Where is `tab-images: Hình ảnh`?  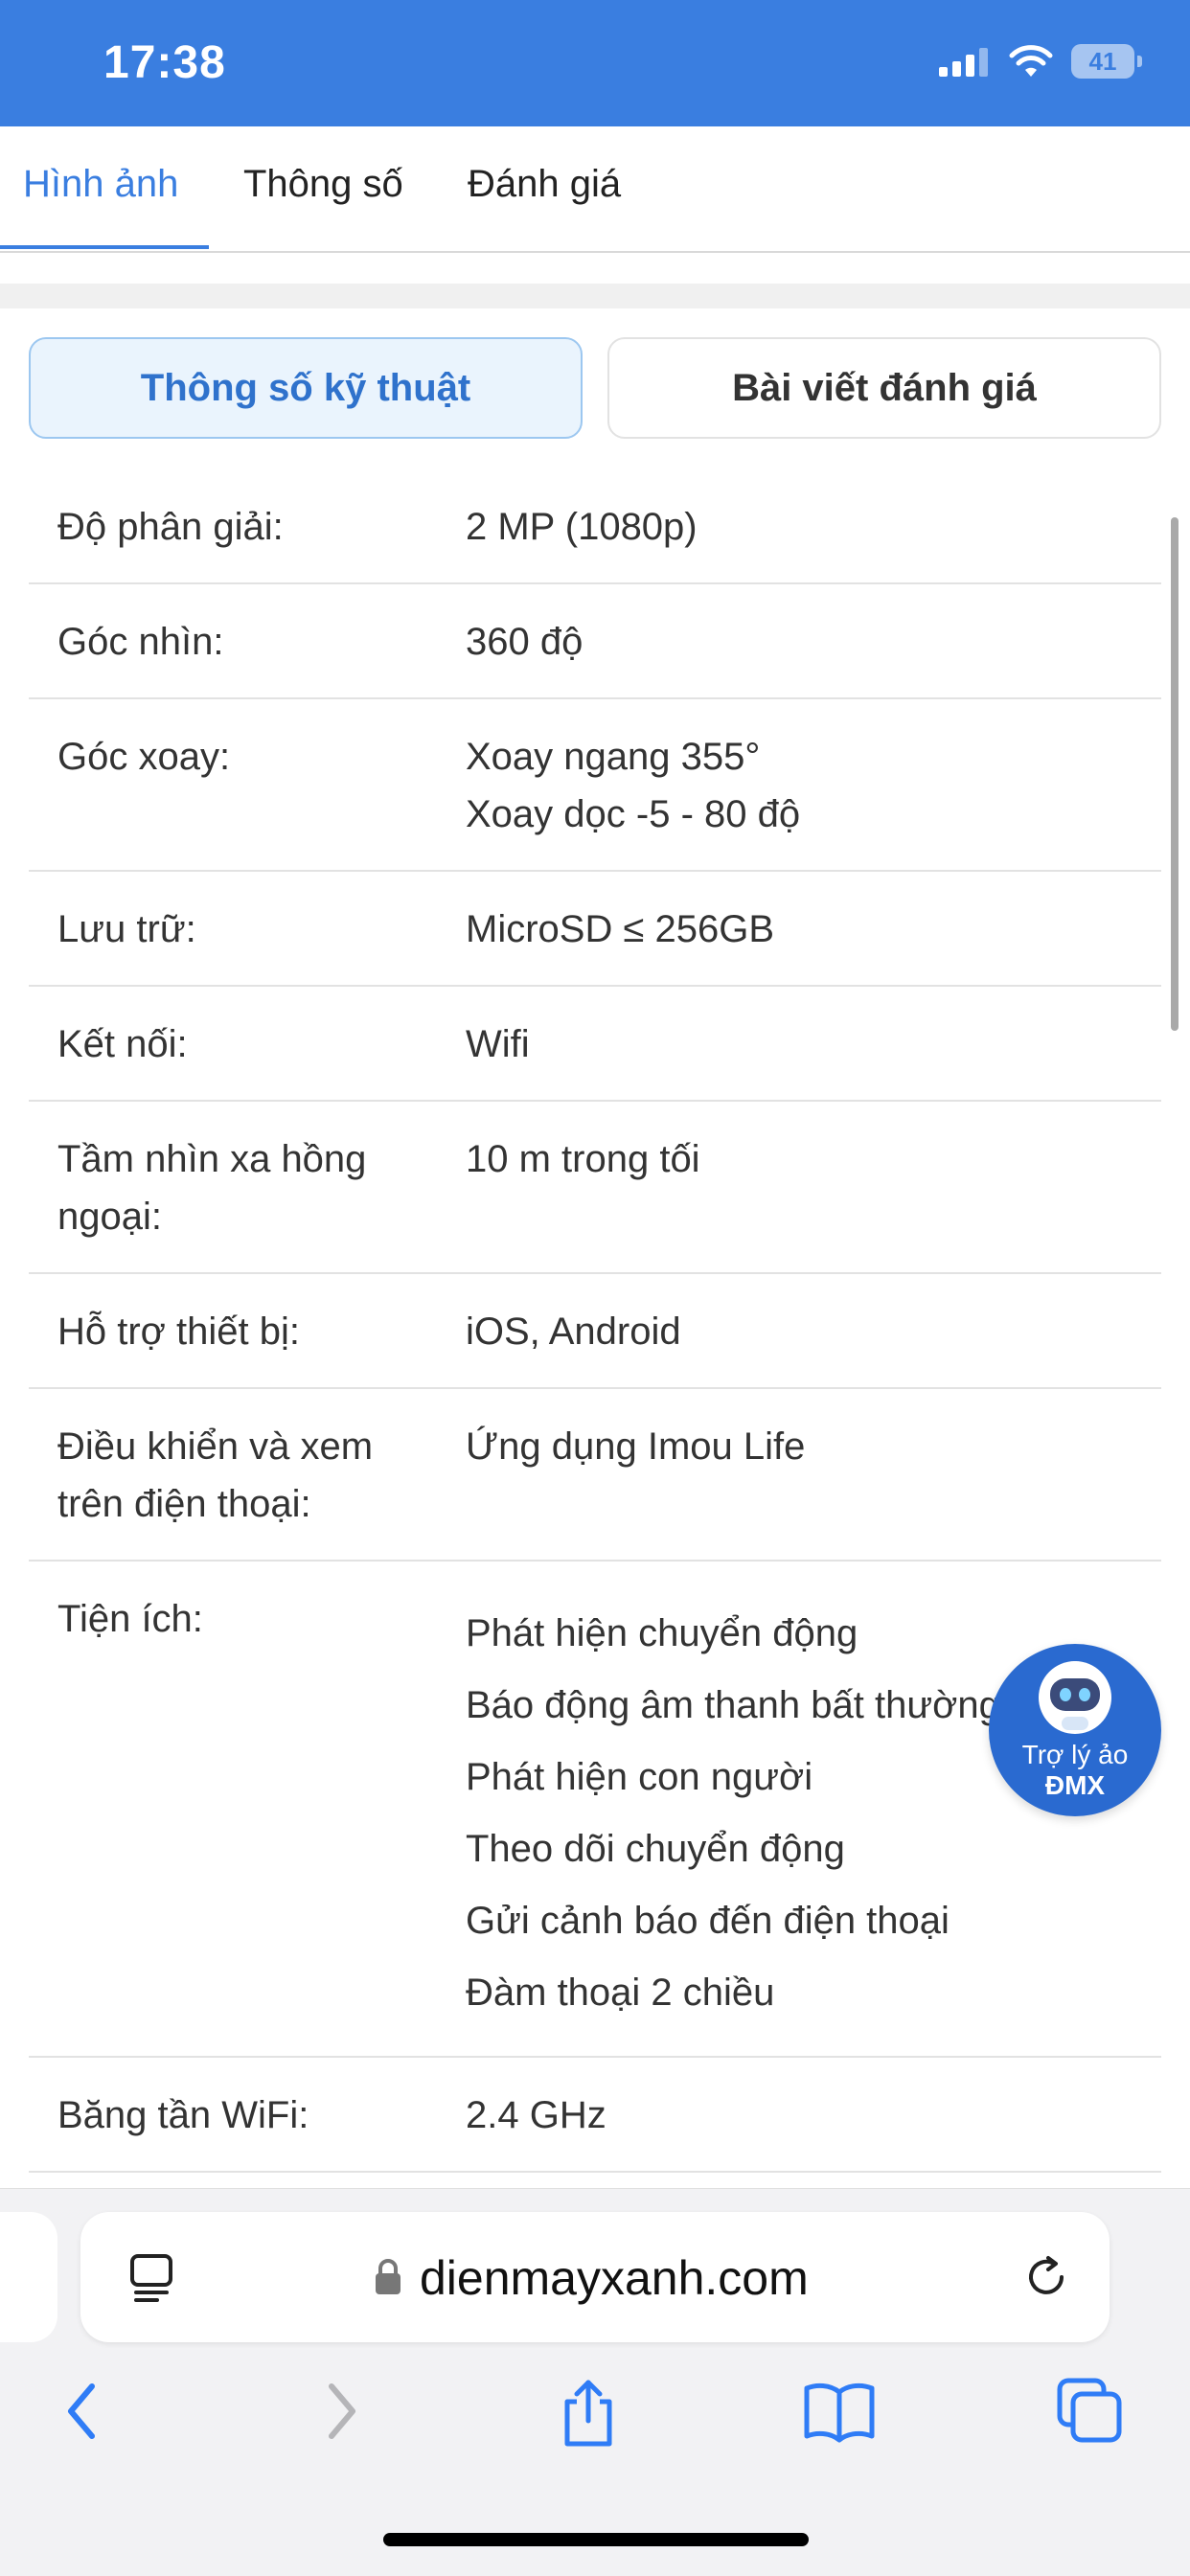
tab-images: Hình ảnh is located at coordinates (101, 184).